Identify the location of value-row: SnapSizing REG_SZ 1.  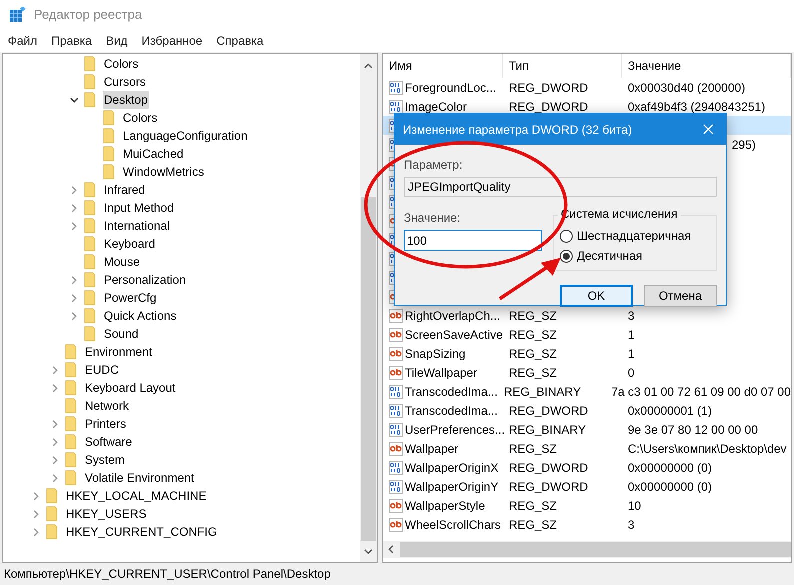
(587, 353).